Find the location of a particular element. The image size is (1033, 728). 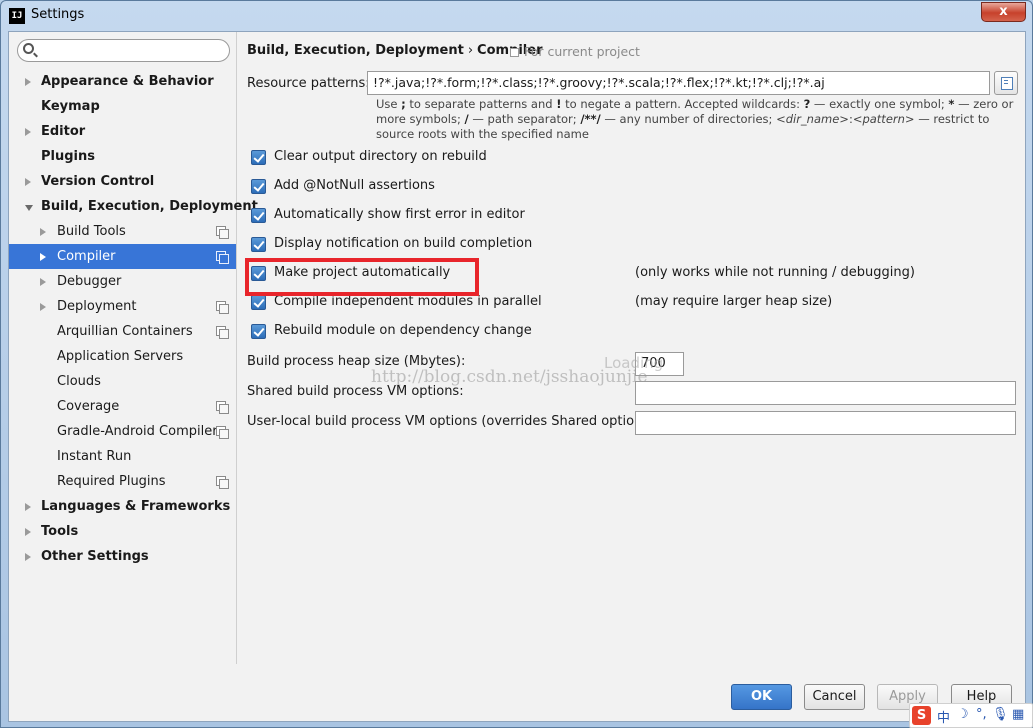

option-row: Display notification on build completion is located at coordinates (636, 246).